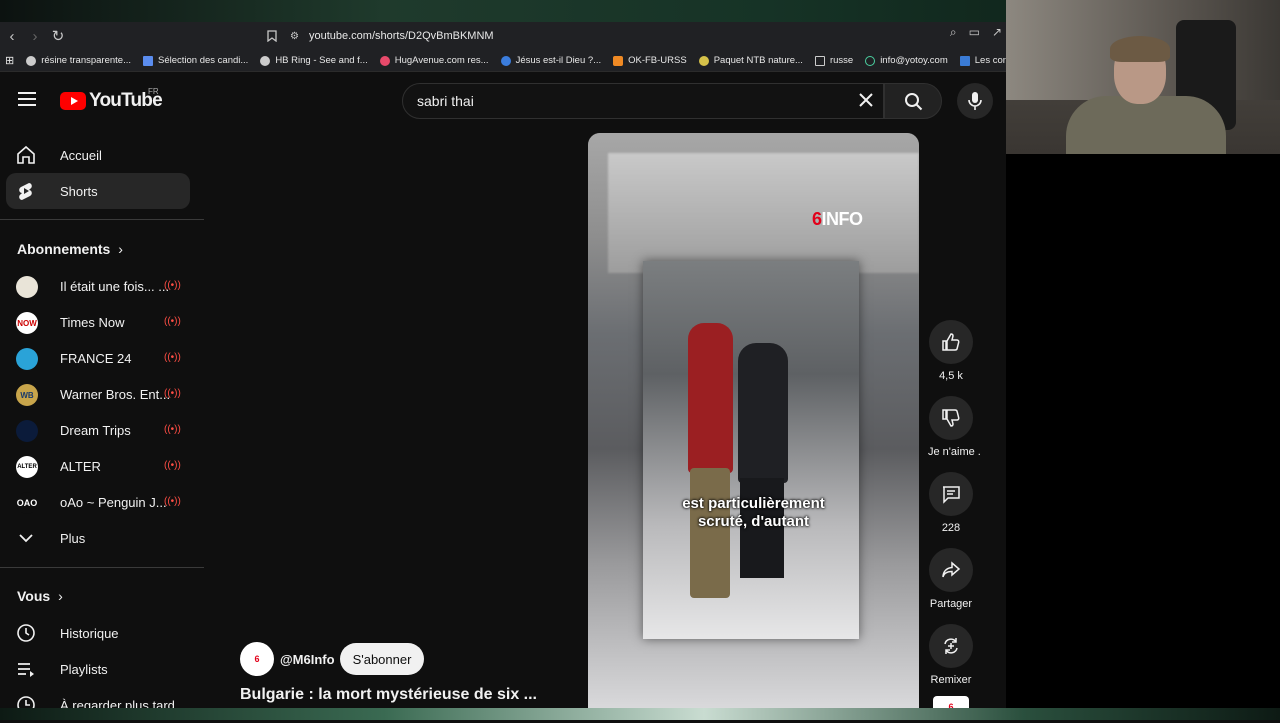  Describe the element at coordinates (1143, 77) in the screenshot. I see `webcam-overlay` at that location.